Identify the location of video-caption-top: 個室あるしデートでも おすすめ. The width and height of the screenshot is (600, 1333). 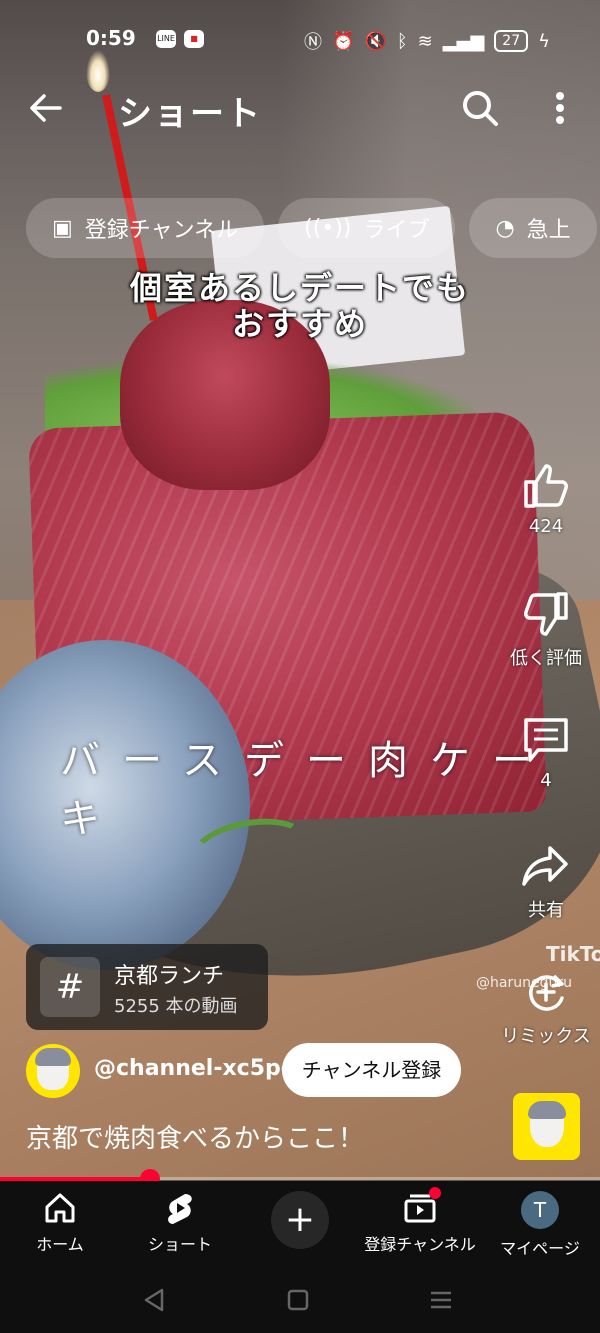
(300, 306).